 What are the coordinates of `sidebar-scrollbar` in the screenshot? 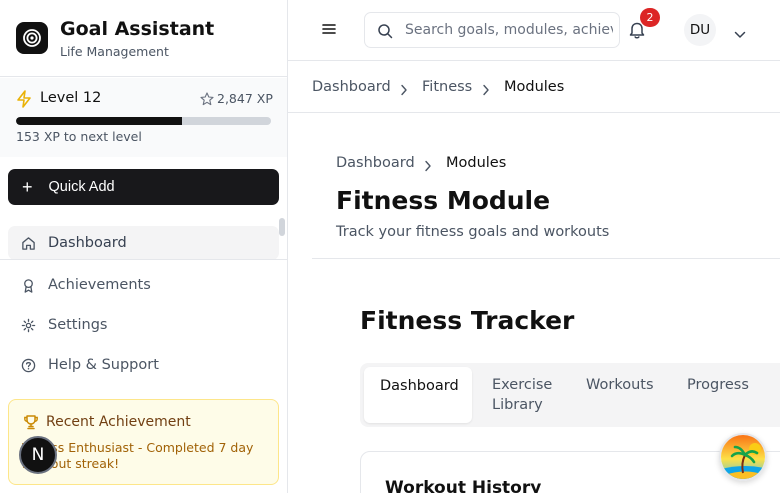 It's located at (282, 227).